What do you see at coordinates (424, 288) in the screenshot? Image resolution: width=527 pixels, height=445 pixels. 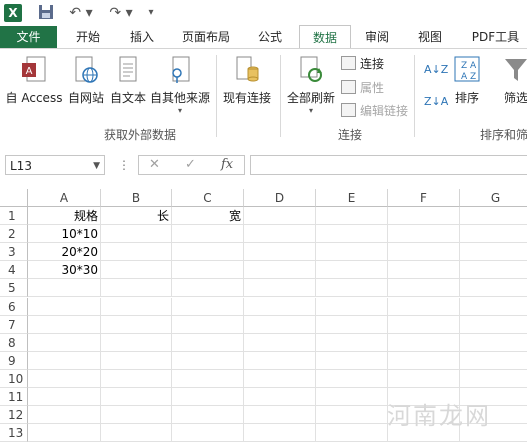 I see `cell-f5` at bounding box center [424, 288].